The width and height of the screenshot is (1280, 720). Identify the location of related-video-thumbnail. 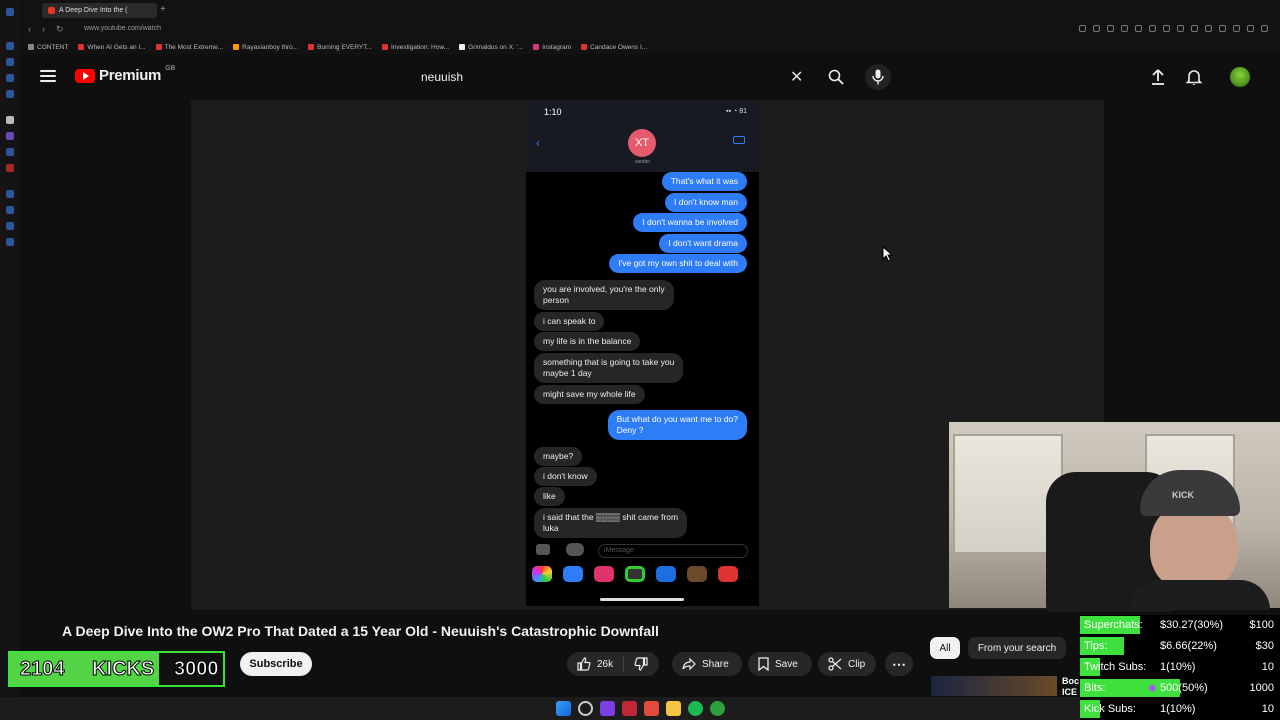
(994, 686).